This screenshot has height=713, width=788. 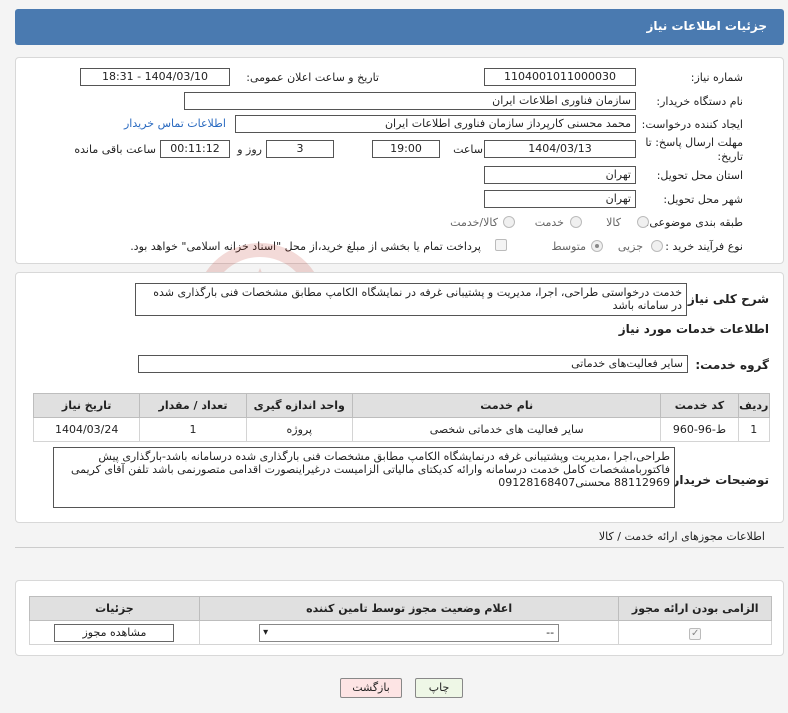 I want to click on cell-permit-status: -- ▾, so click(x=409, y=632).